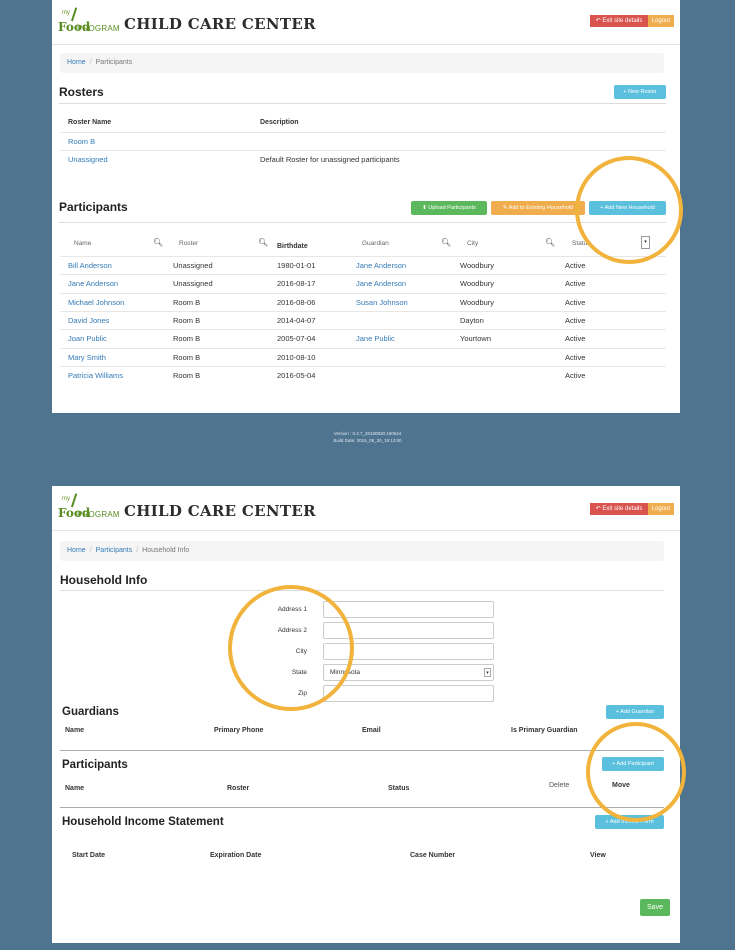  I want to click on participant-guardian-link: Jane Public, so click(375, 338).